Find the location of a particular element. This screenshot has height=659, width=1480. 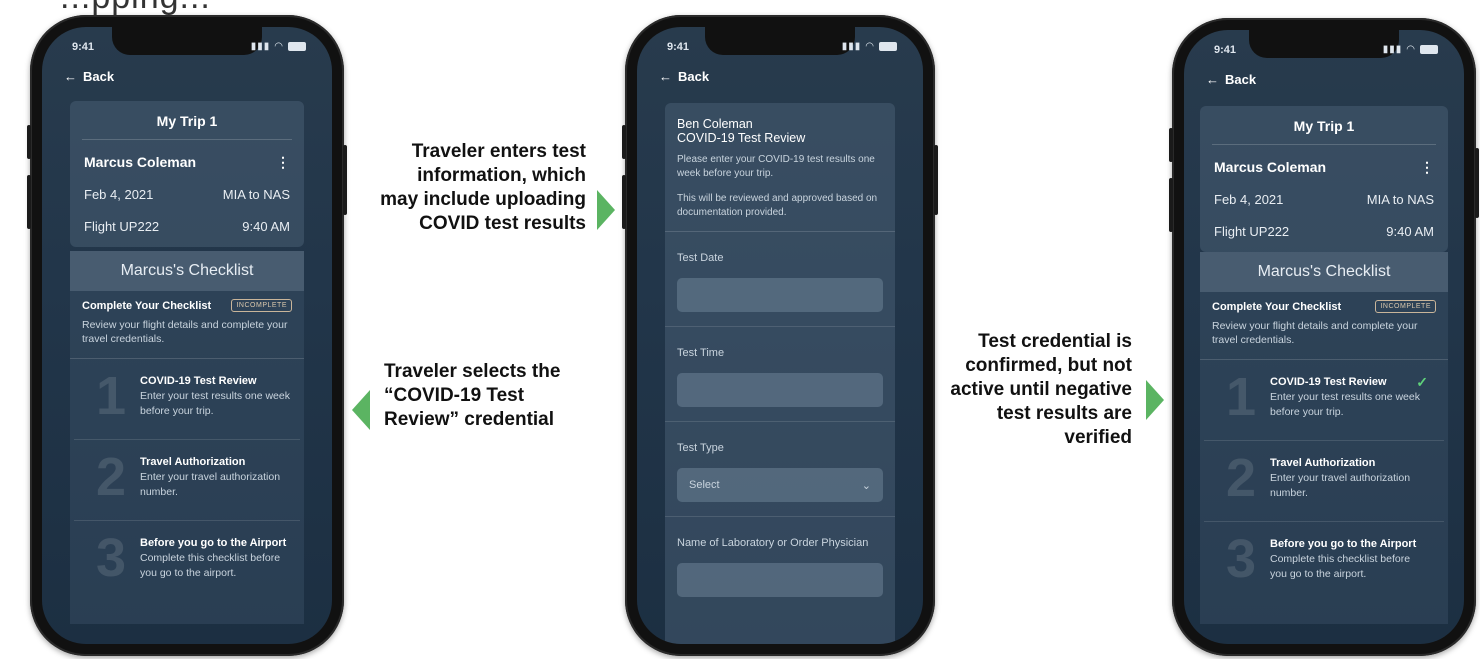

field-test-type: Test Type Select ⌄ is located at coordinates (780, 469).